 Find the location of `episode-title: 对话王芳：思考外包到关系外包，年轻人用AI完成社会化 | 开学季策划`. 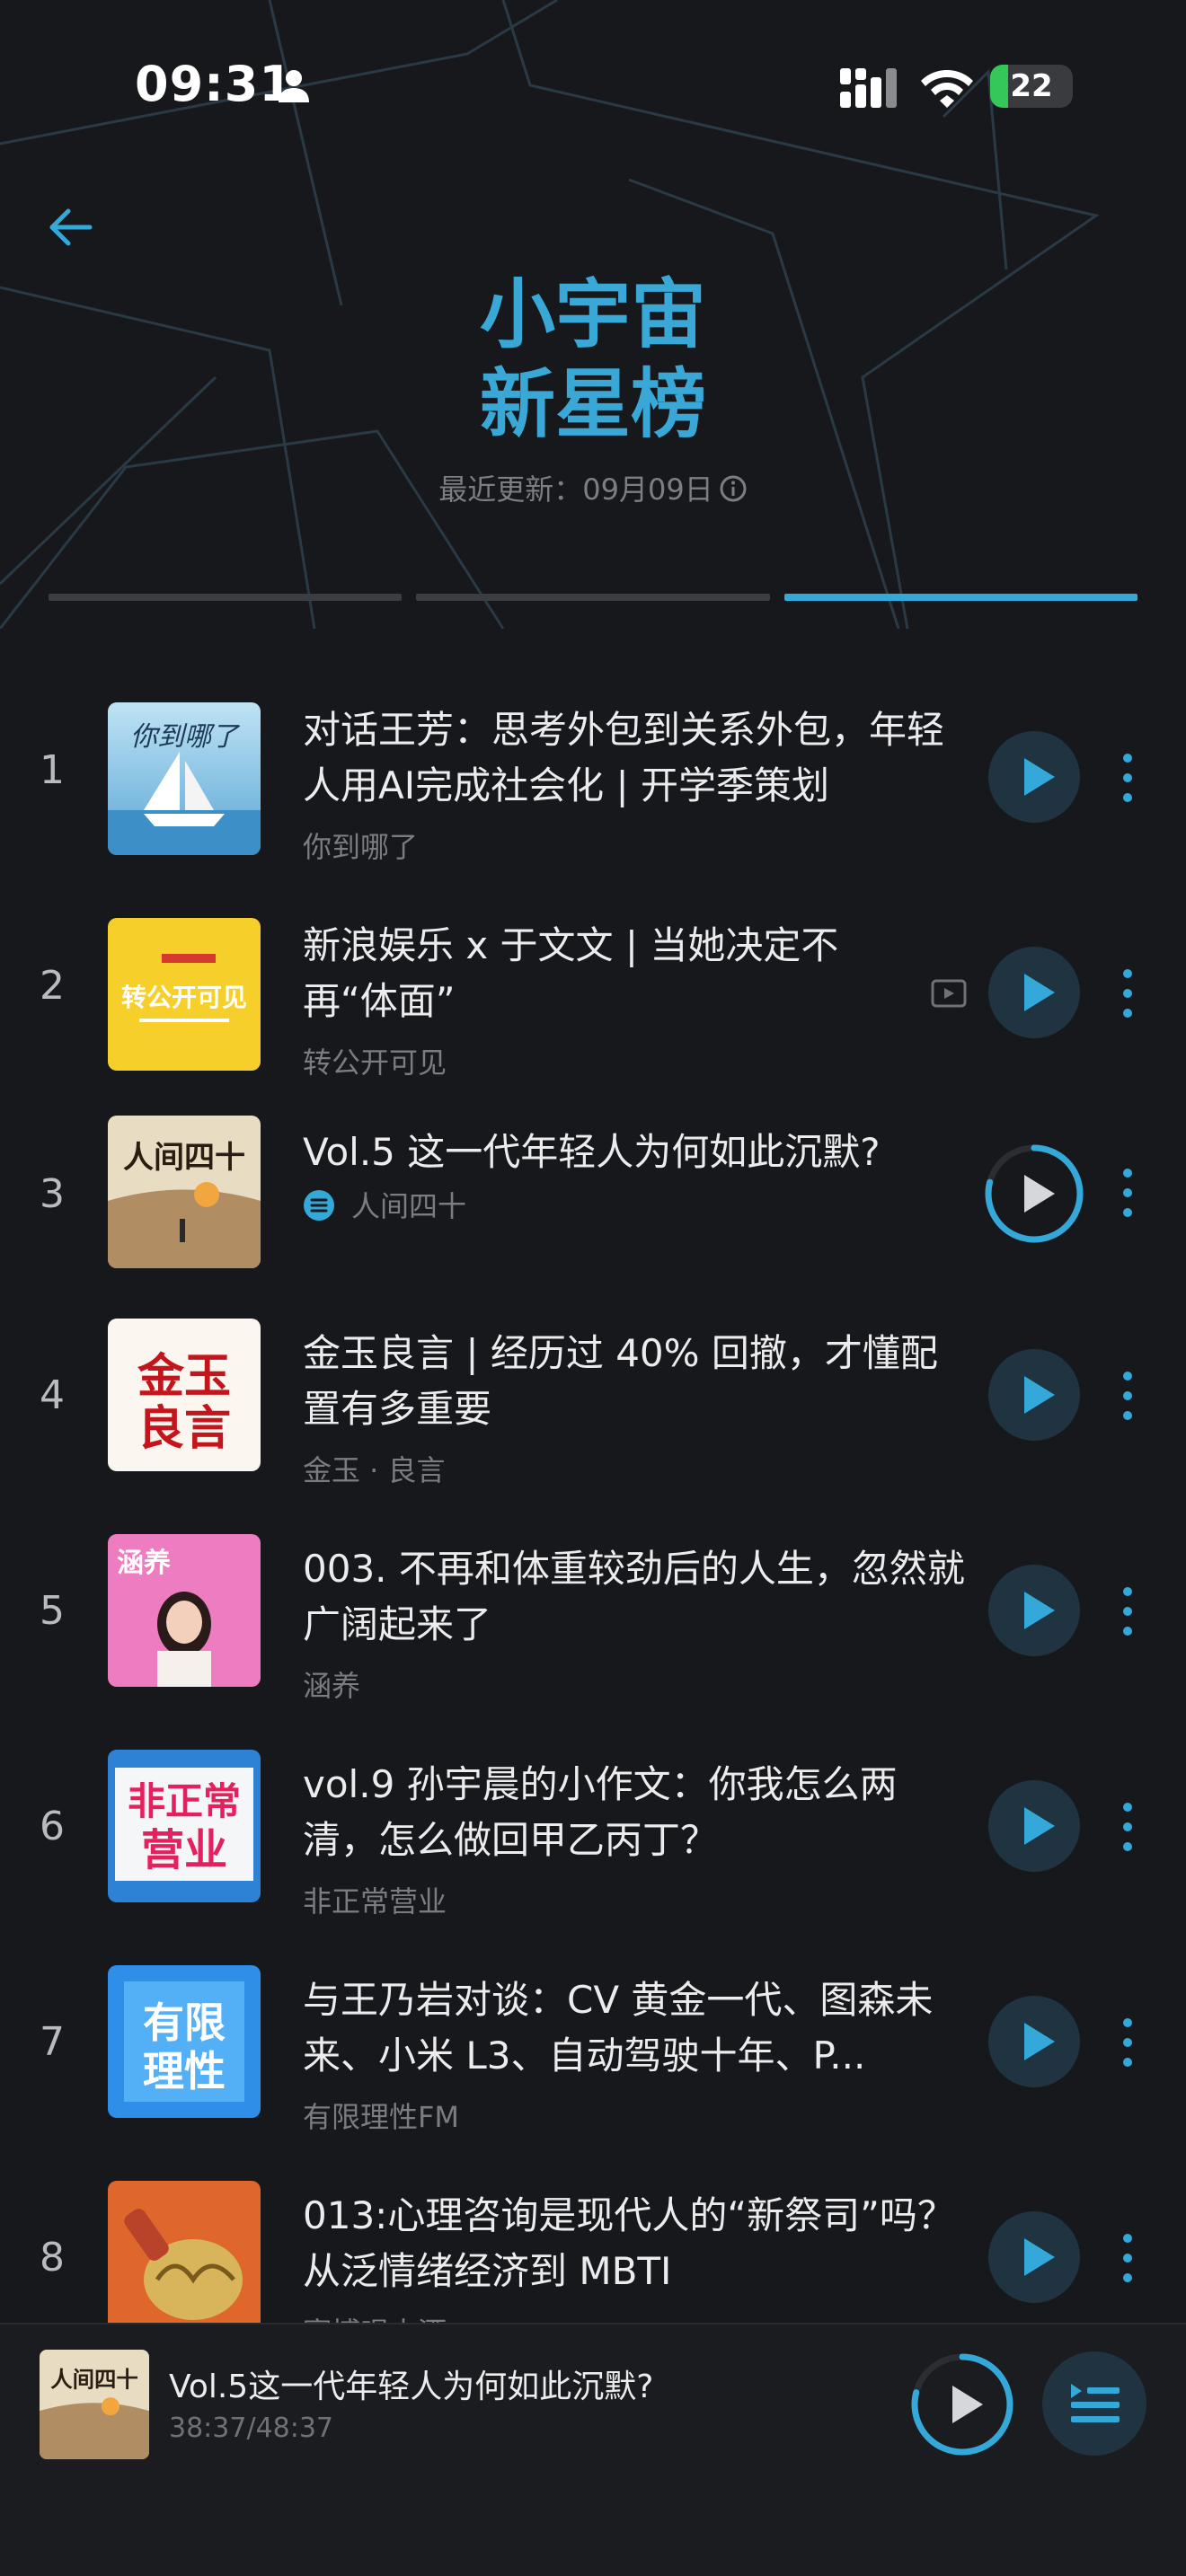

episode-title: 对话王芳：思考外包到关系外包，年轻人用AI完成社会化 | 开学季策划 is located at coordinates (635, 758).